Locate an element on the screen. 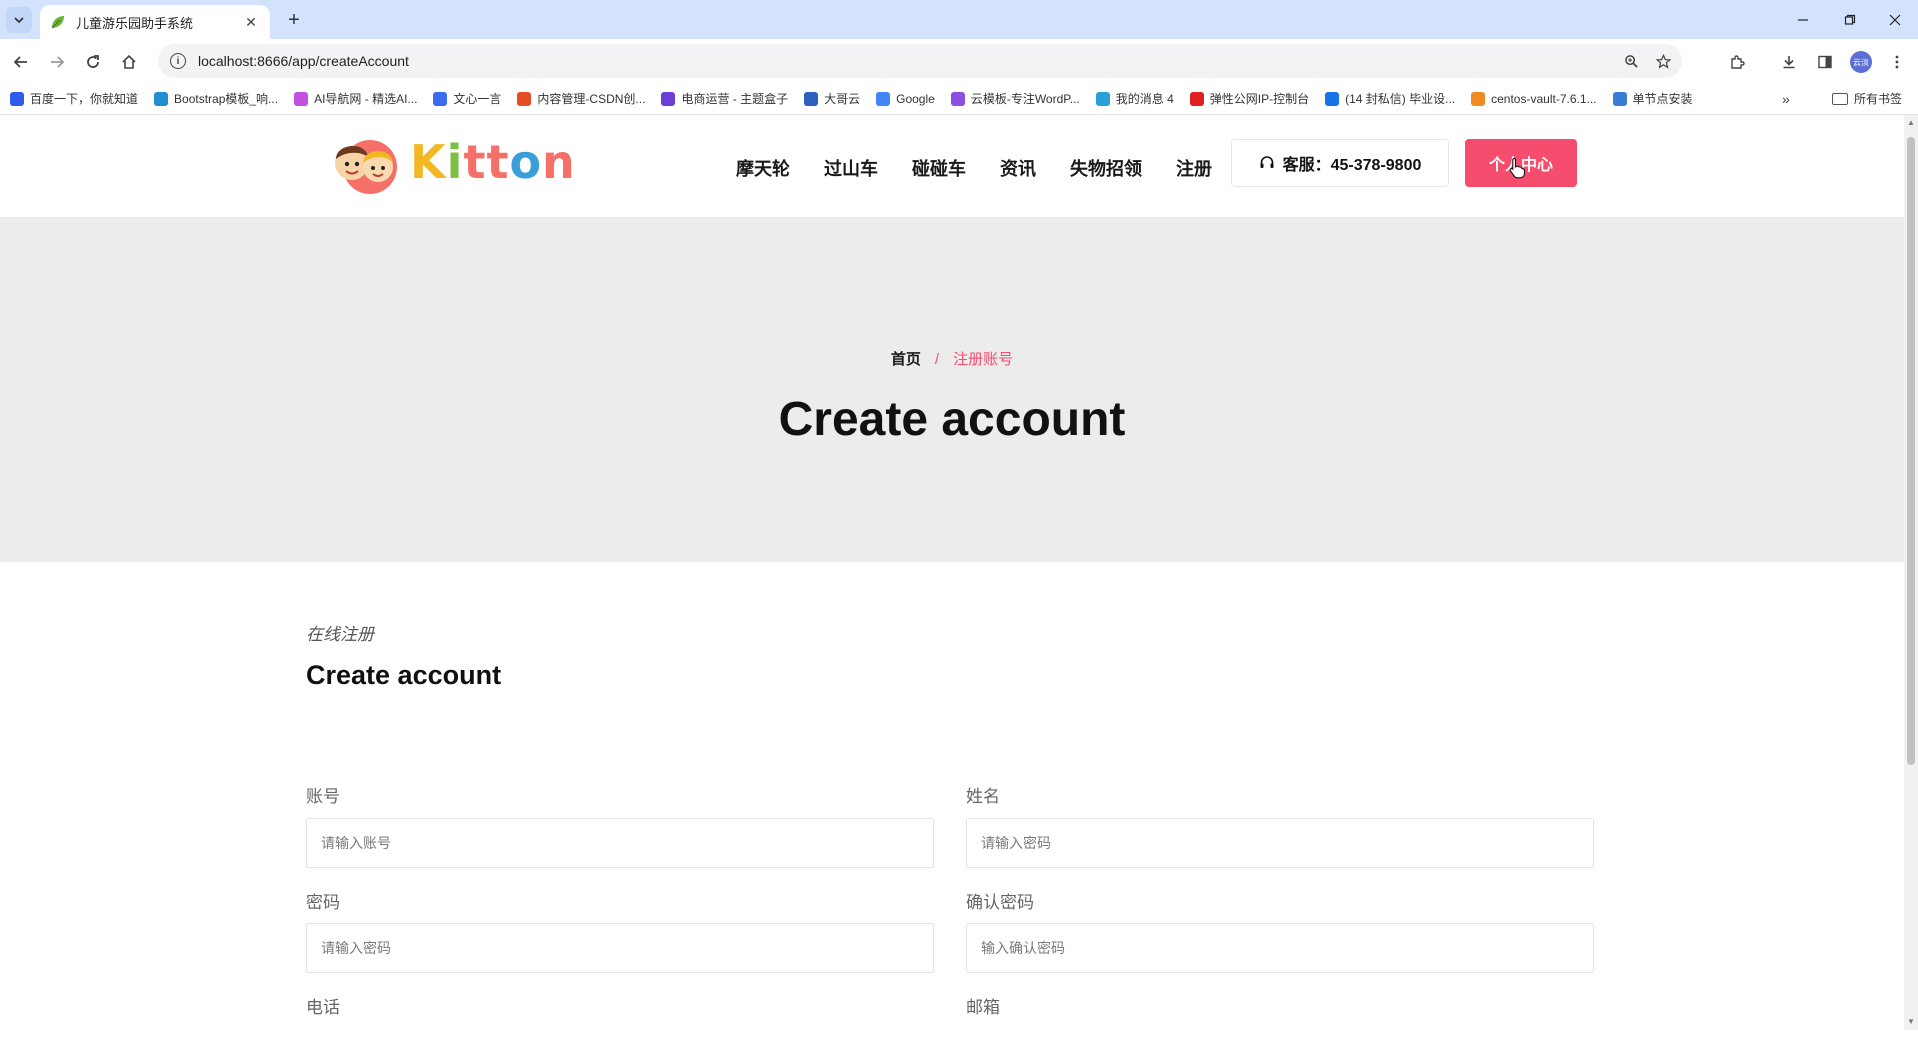  restore-button is located at coordinates (1850, 20).